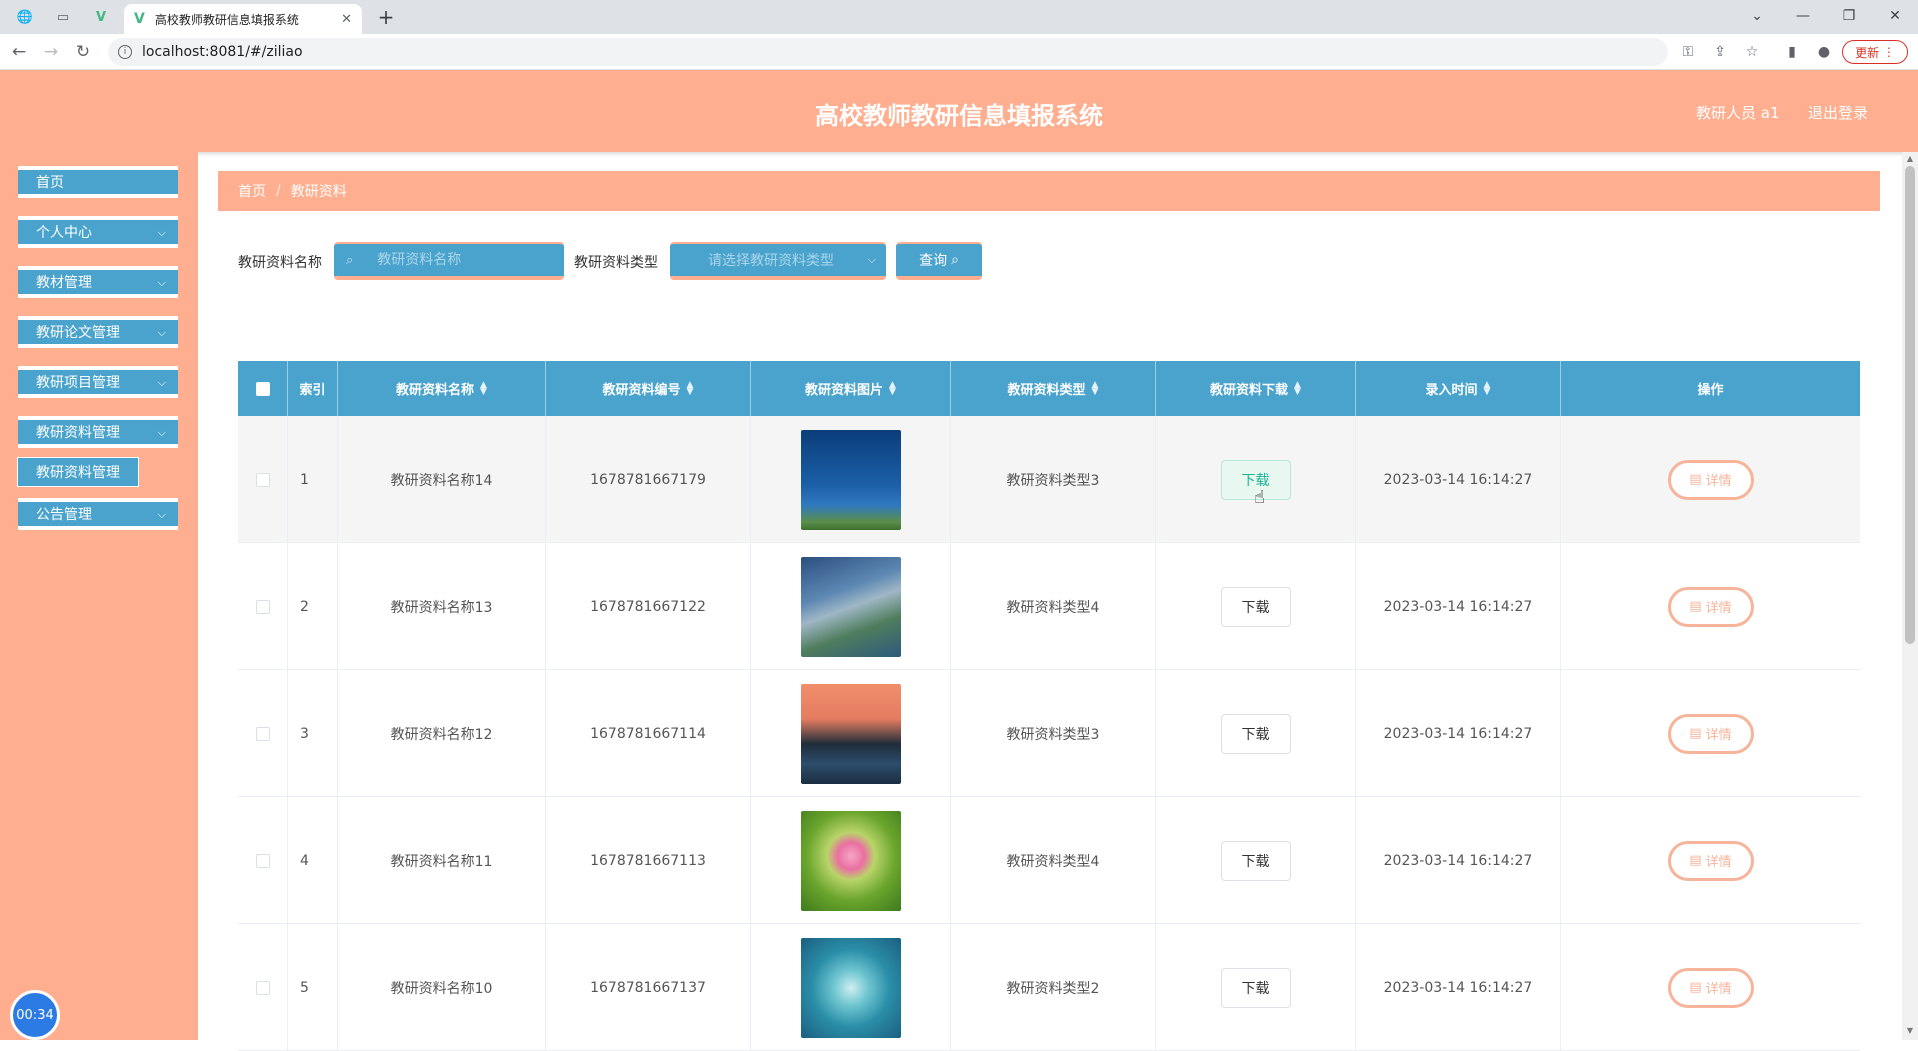  Describe the element at coordinates (98, 514) in the screenshot. I see `sidebar-item-notices: 公告管理 ⌵` at that location.